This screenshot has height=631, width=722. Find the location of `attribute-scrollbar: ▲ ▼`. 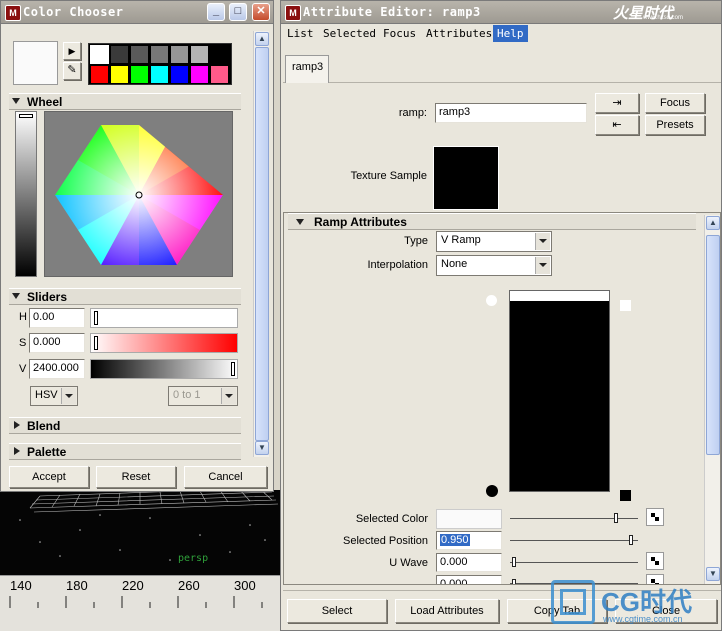

attribute-scrollbar: ▲ ▼ is located at coordinates (712, 399).